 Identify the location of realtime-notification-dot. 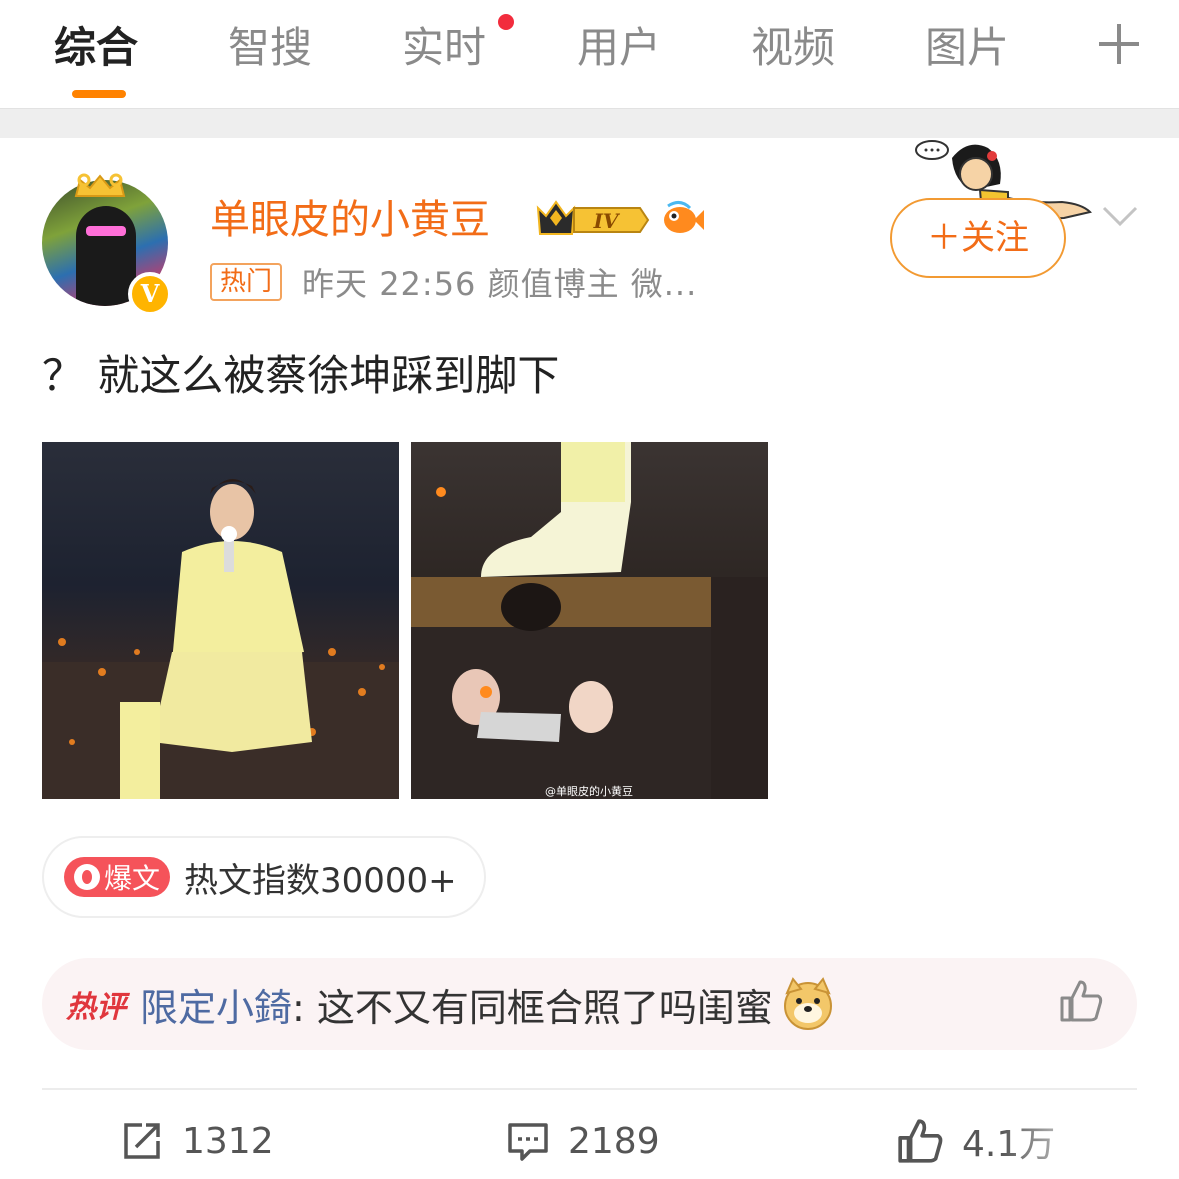
(506, 22).